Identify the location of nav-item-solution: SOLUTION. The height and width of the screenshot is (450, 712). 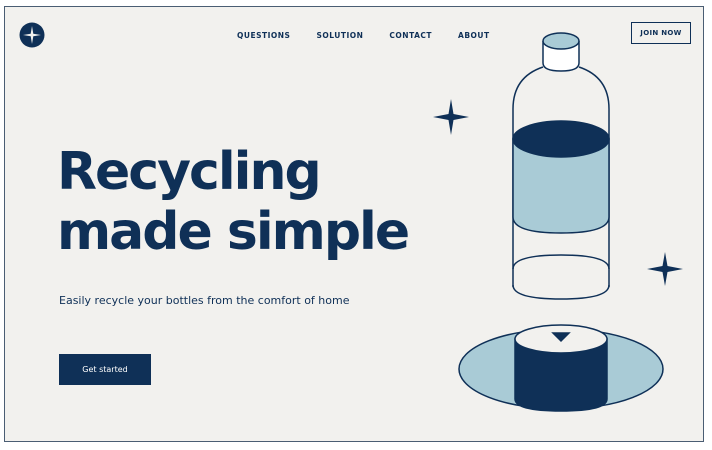
(339, 35).